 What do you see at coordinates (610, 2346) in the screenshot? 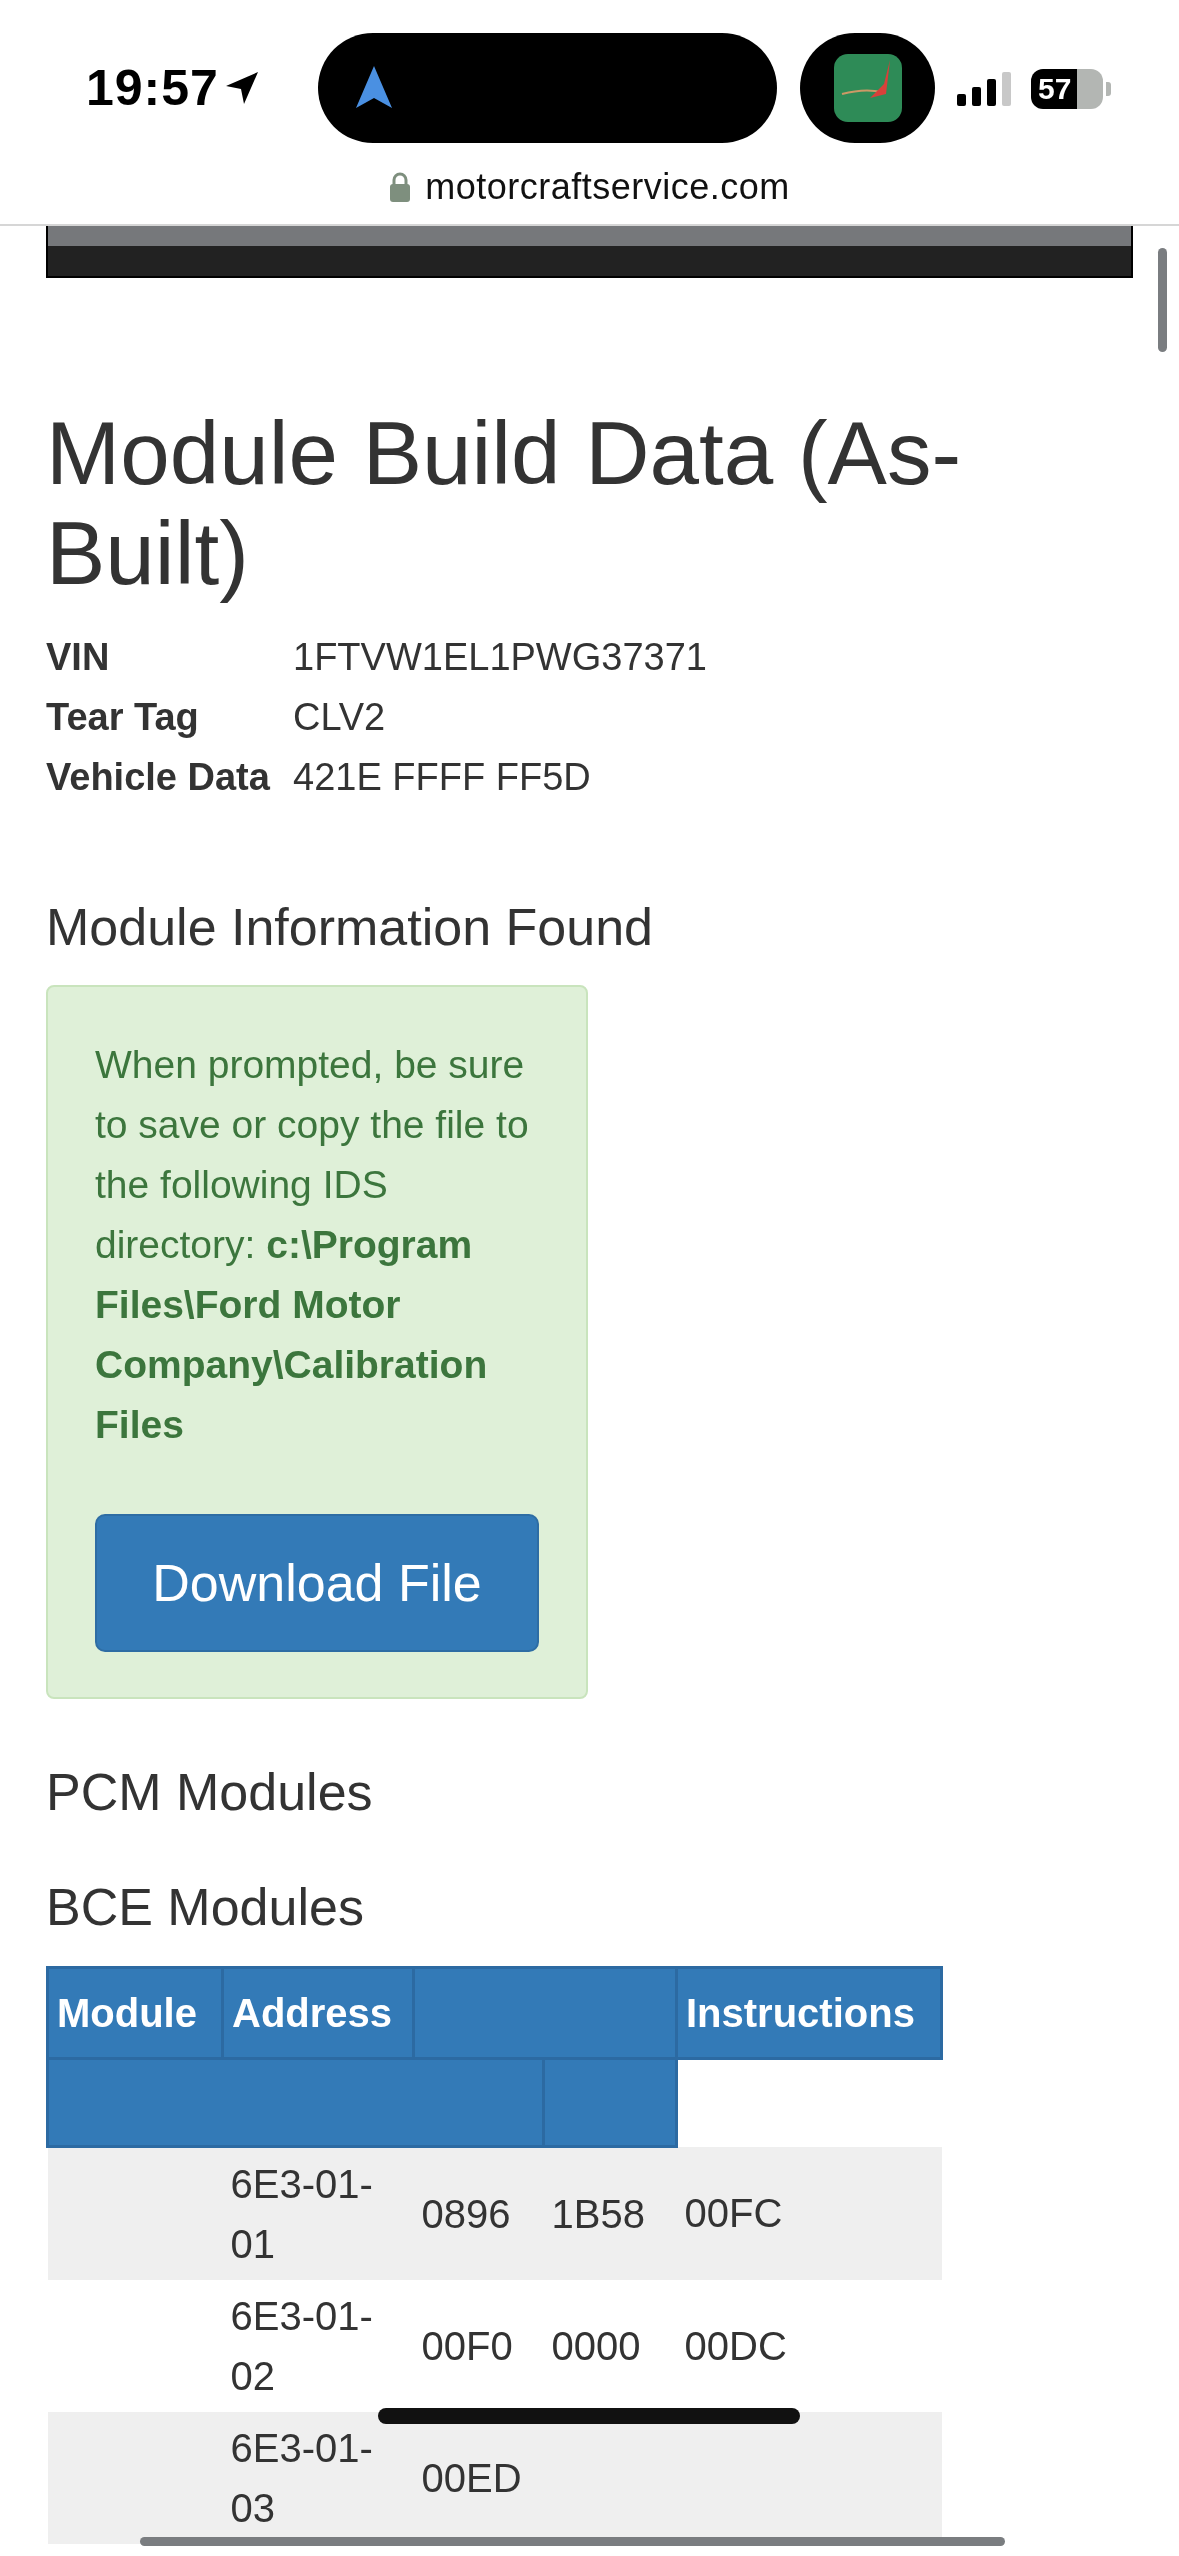
I see `table-cell: 0000` at bounding box center [610, 2346].